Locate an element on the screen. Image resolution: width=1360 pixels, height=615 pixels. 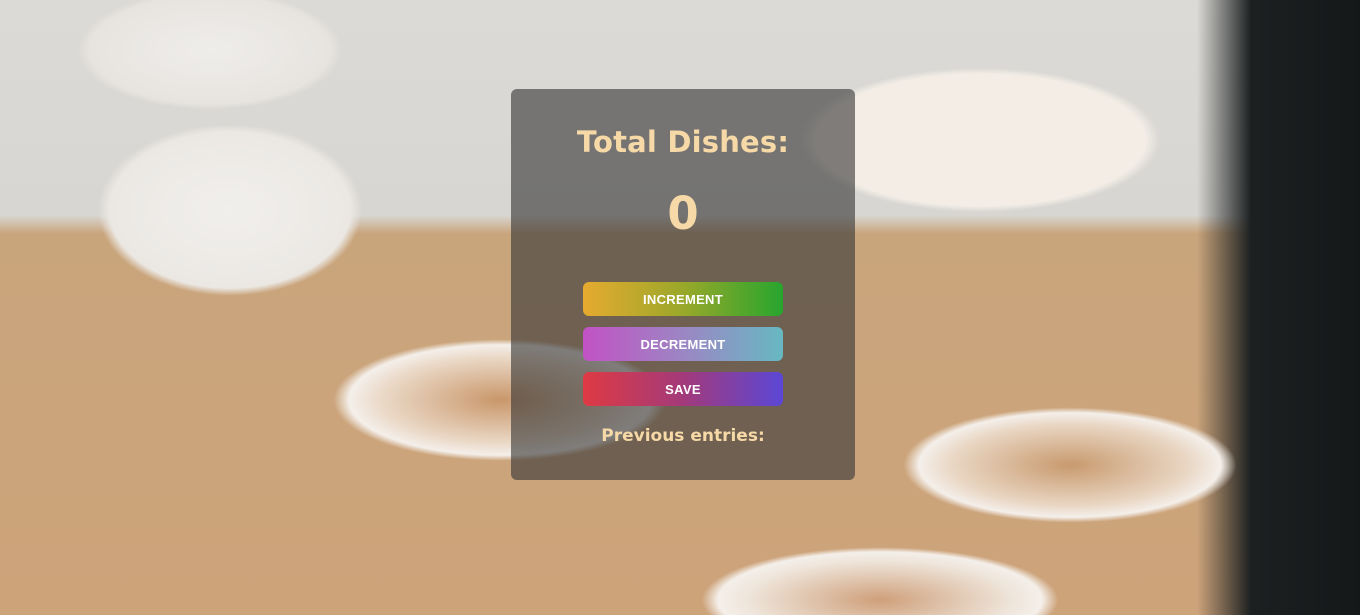
dish-count: 0 is located at coordinates (683, 213).